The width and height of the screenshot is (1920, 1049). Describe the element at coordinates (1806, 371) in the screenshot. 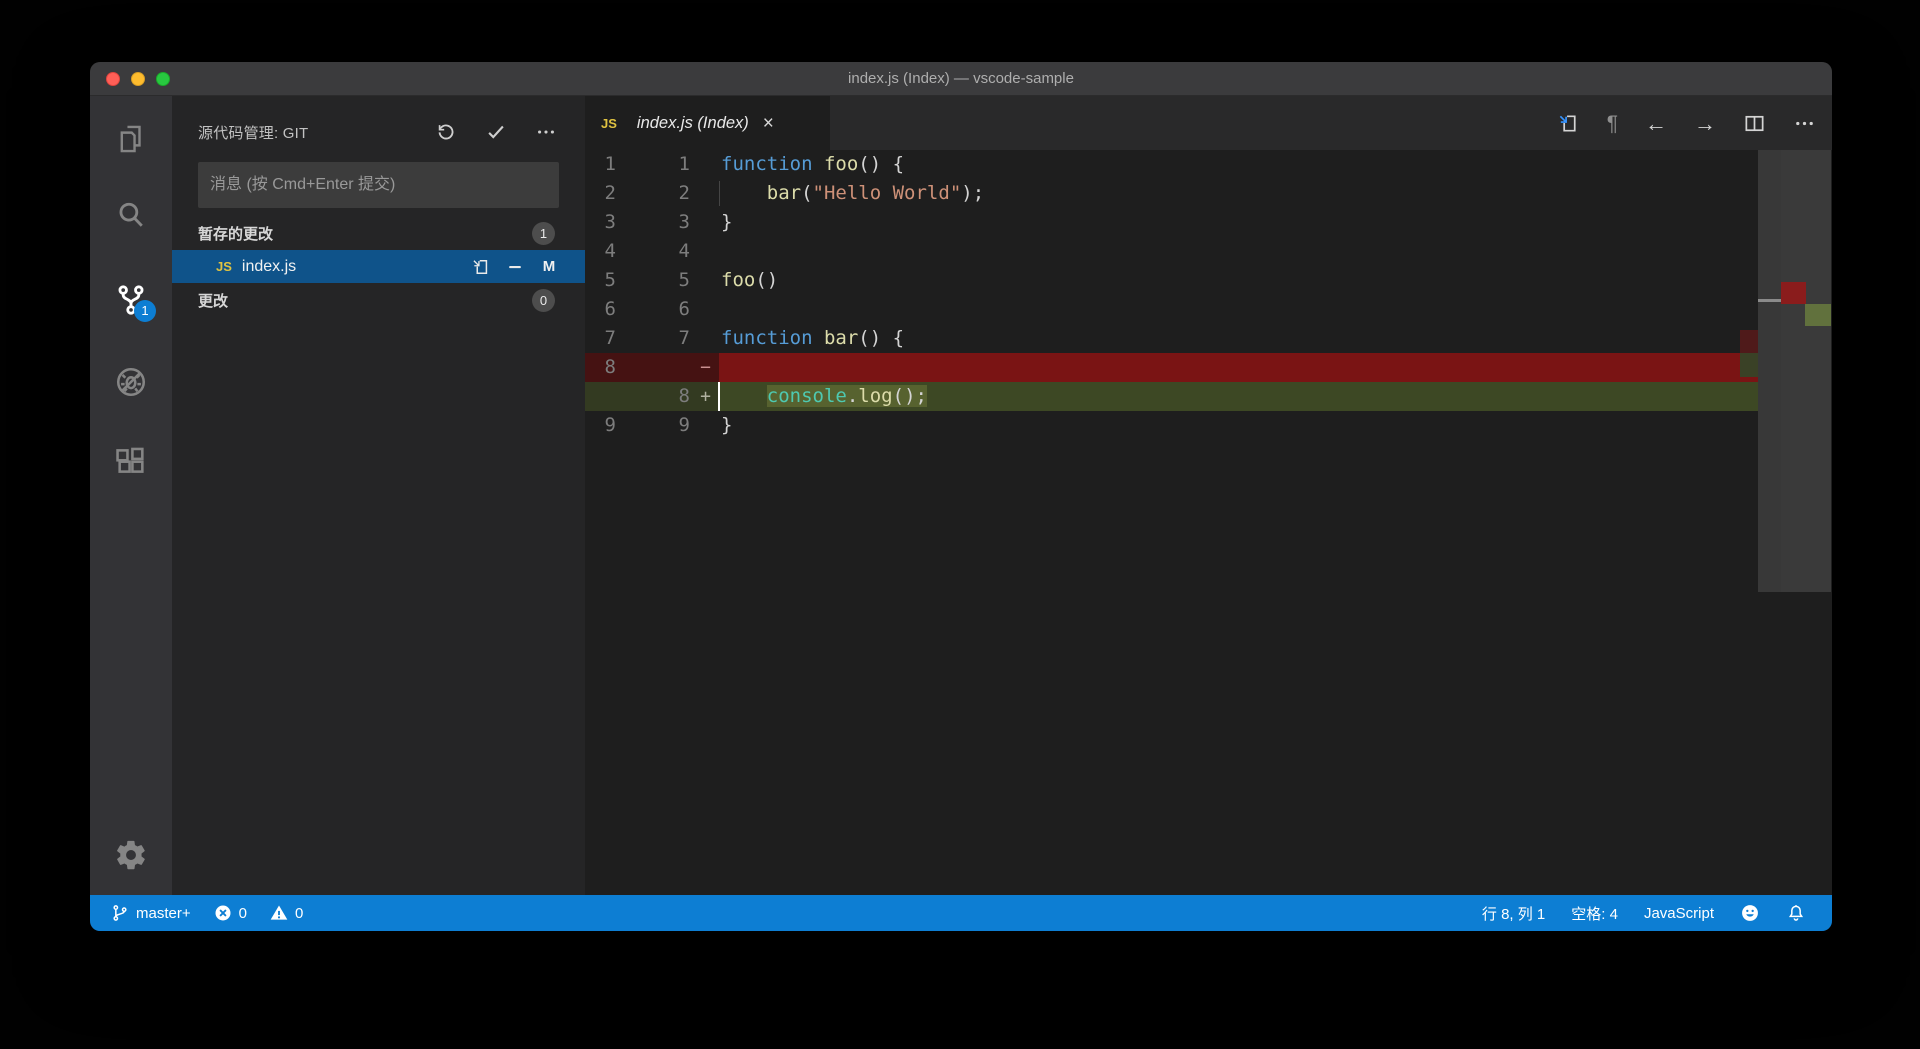

I see `overview-ruler` at that location.